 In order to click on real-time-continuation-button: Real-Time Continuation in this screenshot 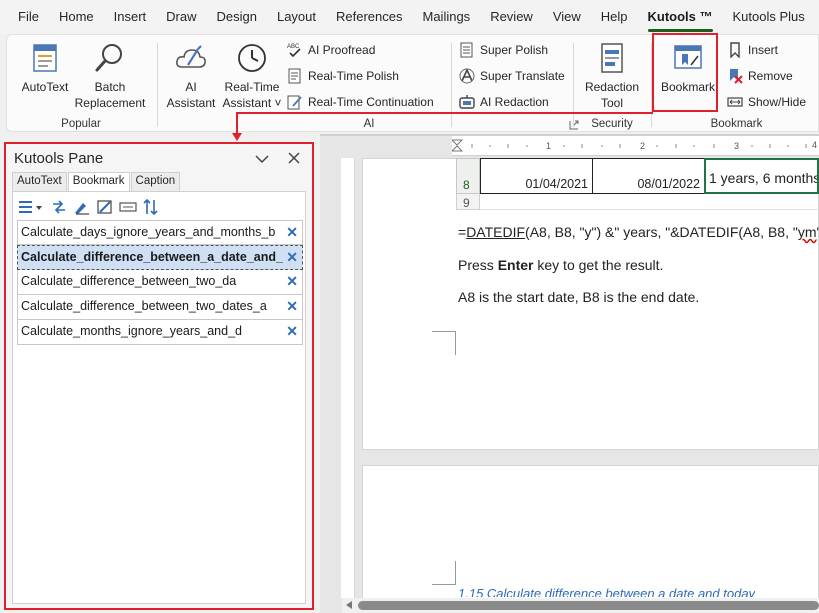, I will do `click(360, 102)`.